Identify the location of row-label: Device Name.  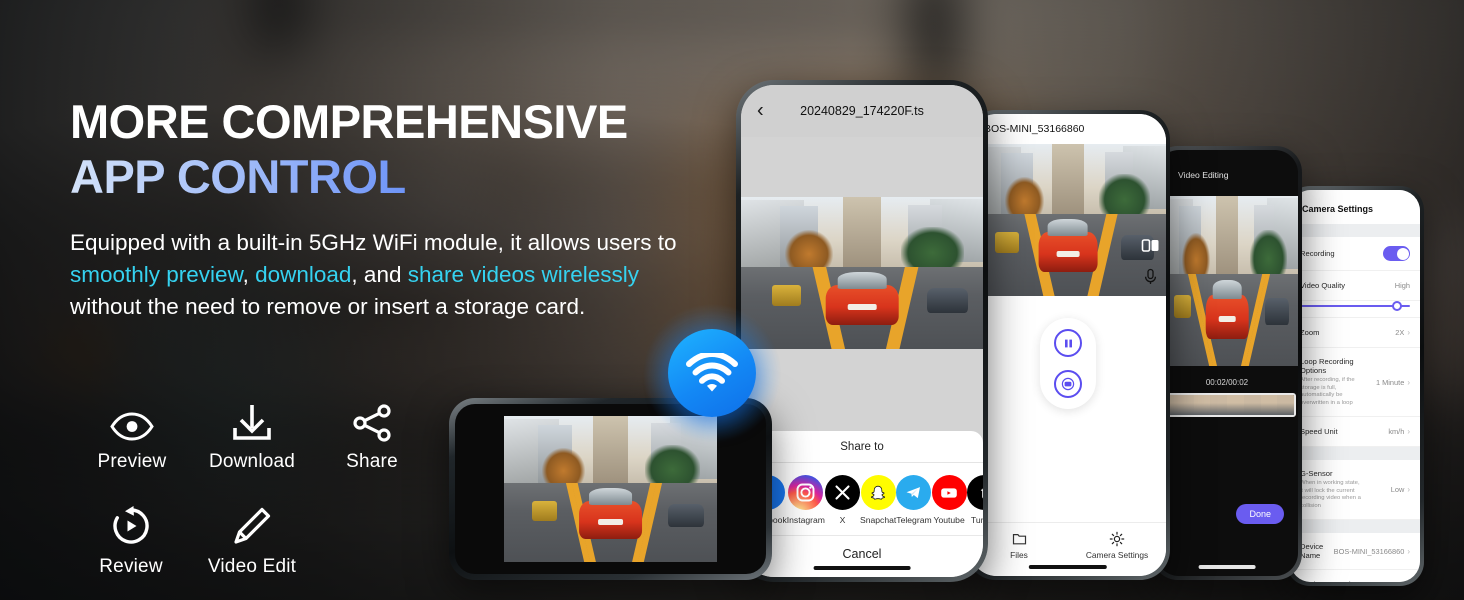
(1312, 551).